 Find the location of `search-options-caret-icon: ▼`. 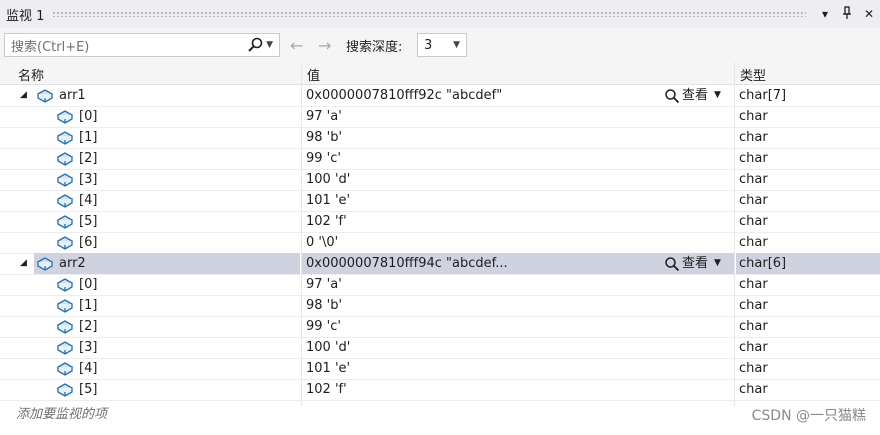

search-options-caret-icon: ▼ is located at coordinates (269, 45).